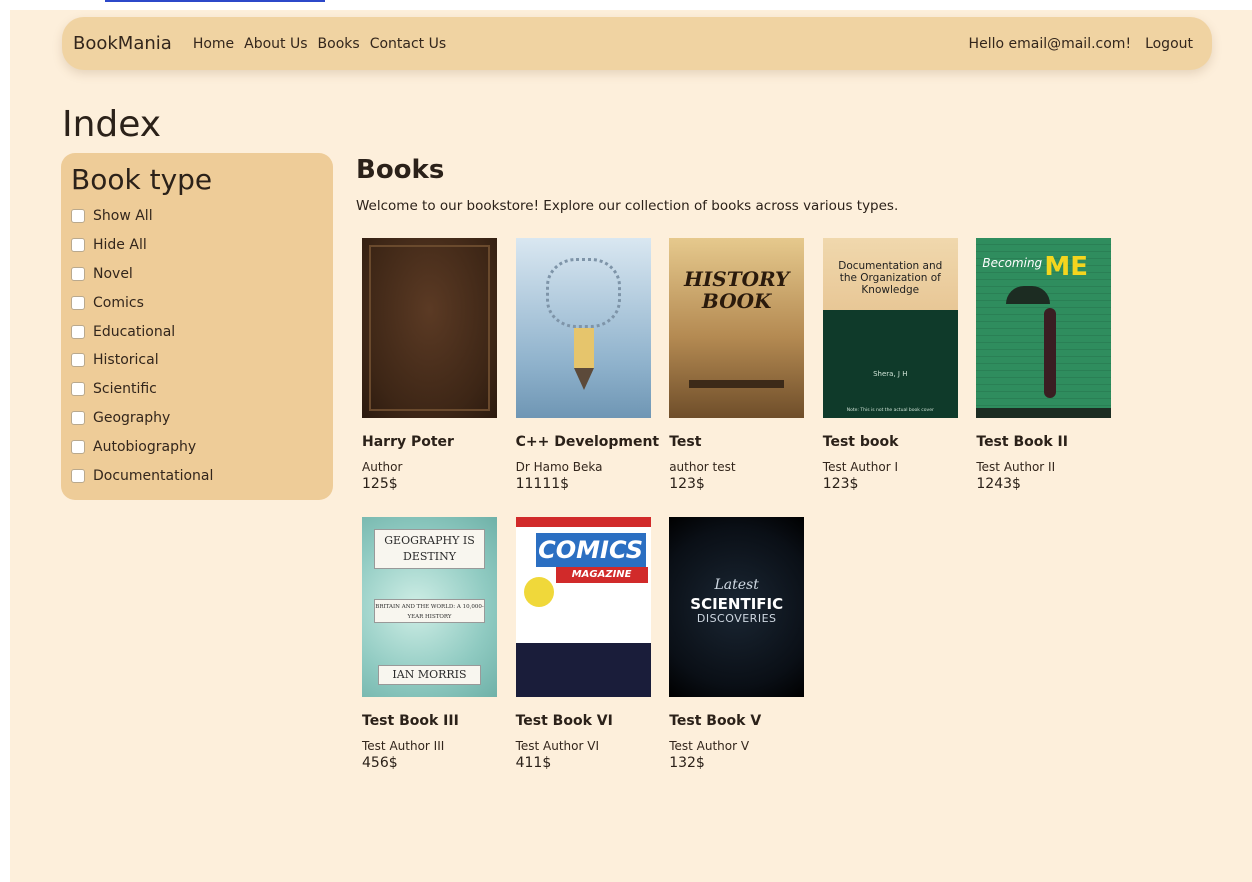 Image resolution: width=1252 pixels, height=882 pixels. Describe the element at coordinates (118, 302) in the screenshot. I see `filter-label: Comics` at that location.